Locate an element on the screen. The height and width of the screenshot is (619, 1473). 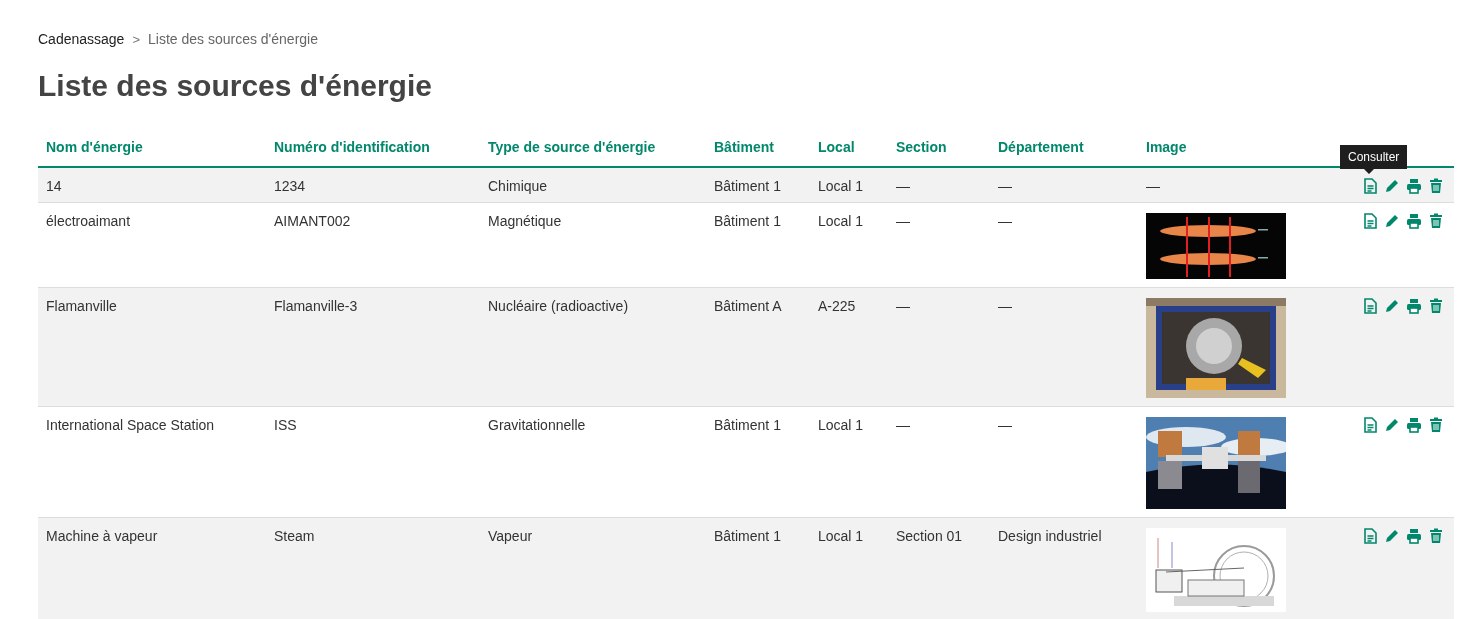
table-cell: A-225 is located at coordinates (849, 347).